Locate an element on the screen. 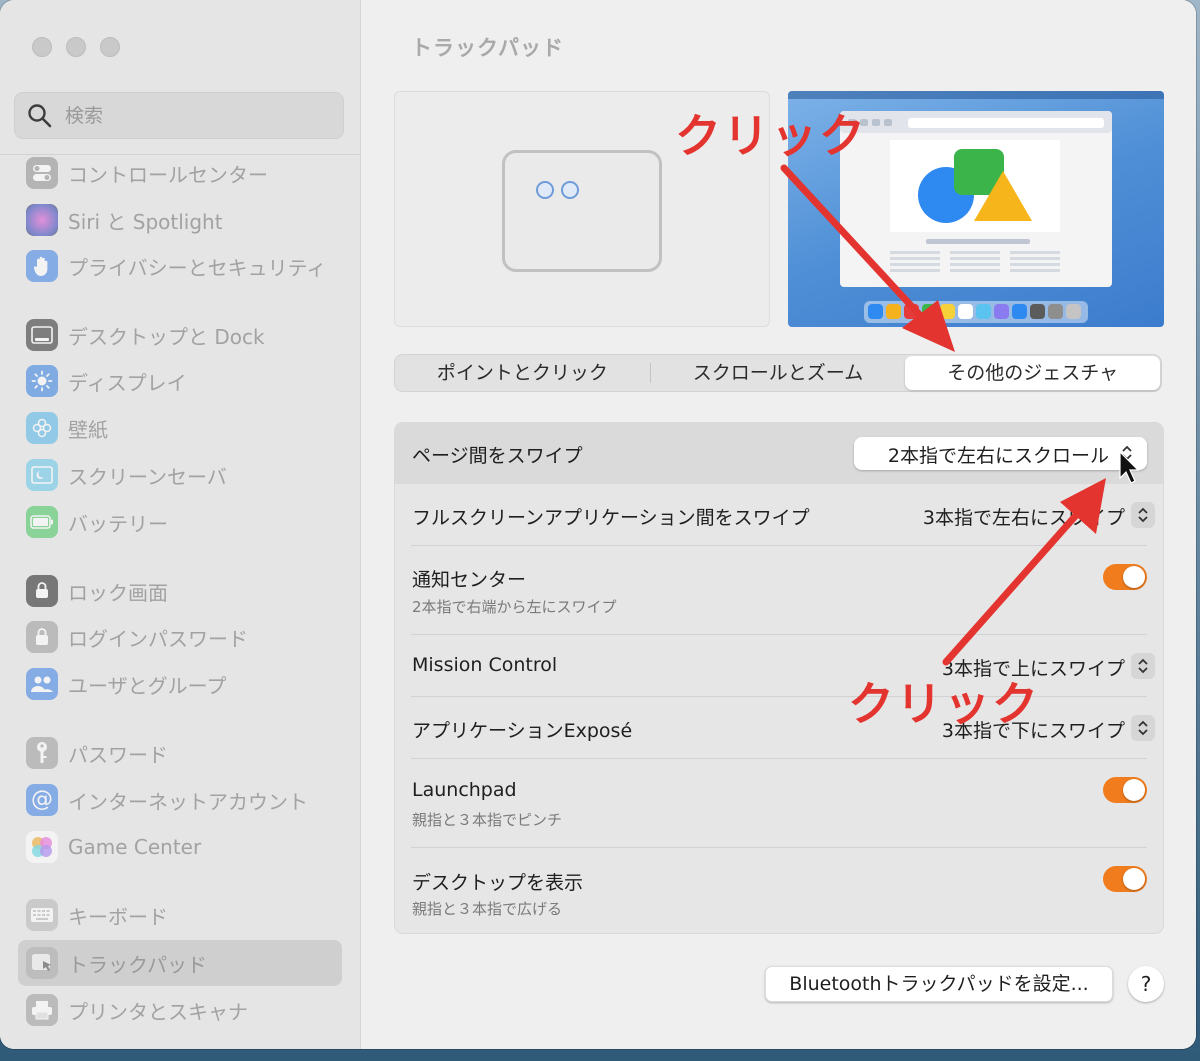 The width and height of the screenshot is (1200, 1061). sidebar-item-label: ユーザとグループ is located at coordinates (147, 685).